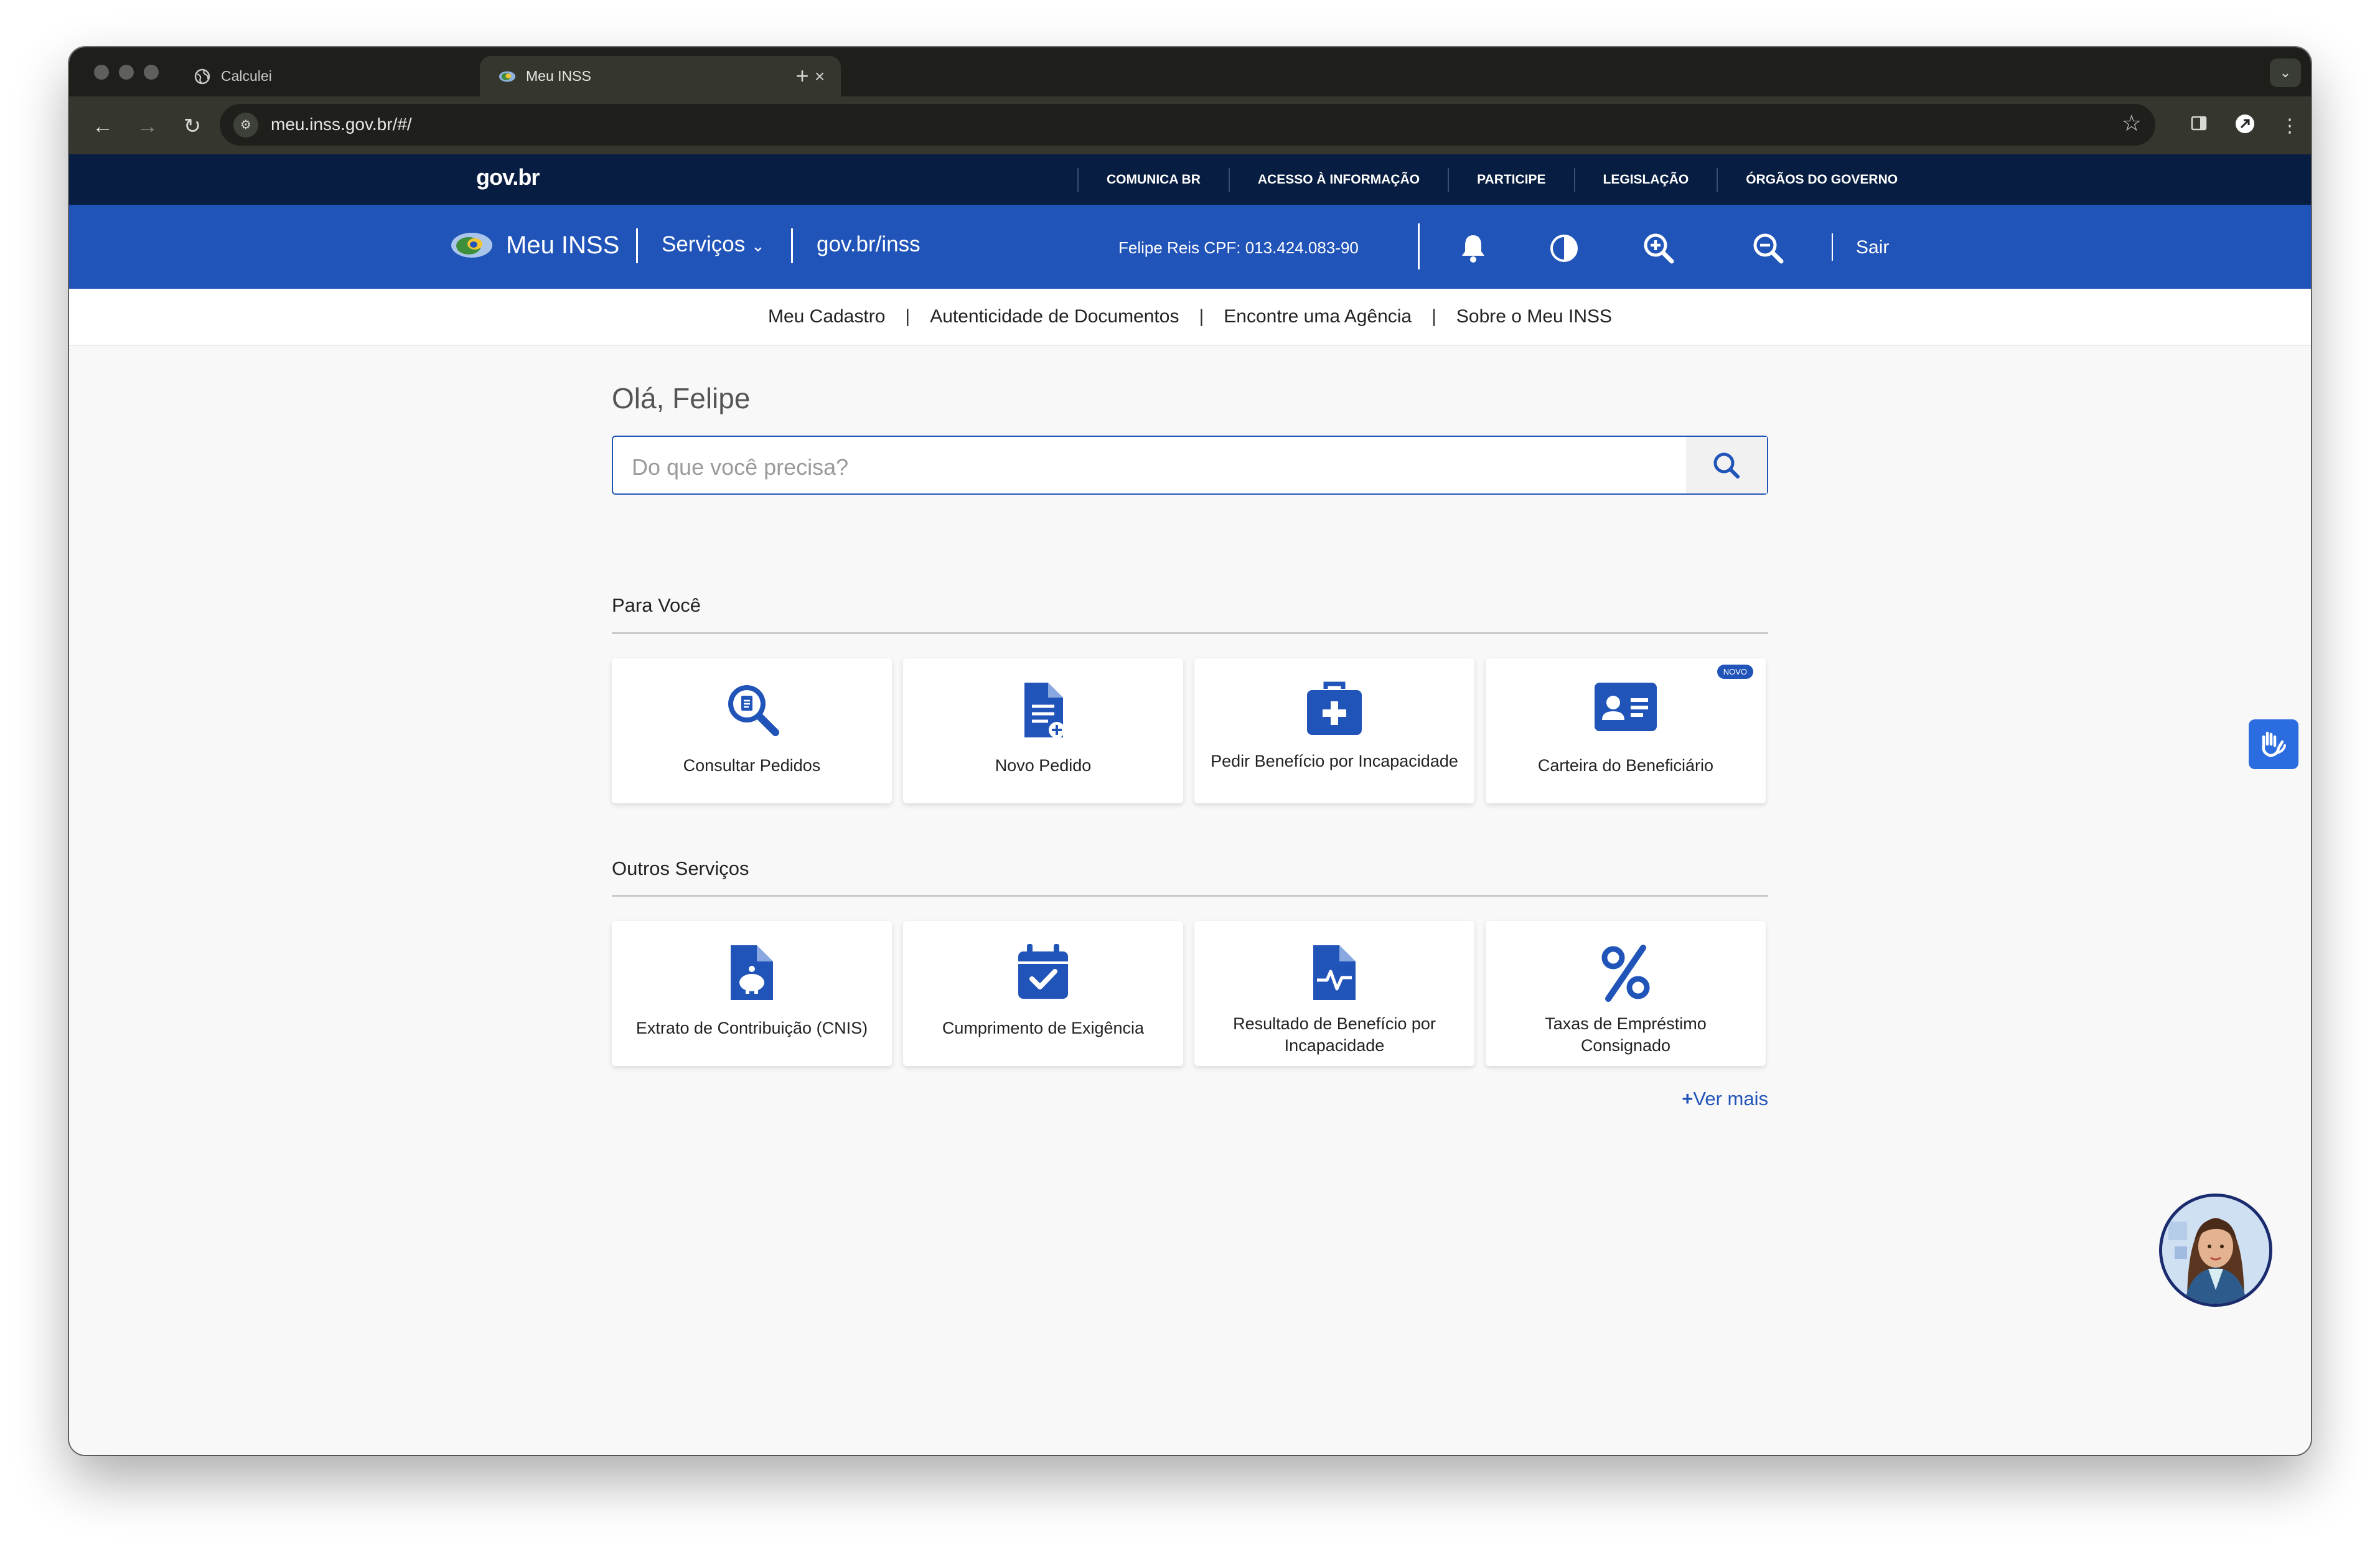  I want to click on card-pedir-beneficio: Pedir Benefício por Incapacidade, so click(1334, 730).